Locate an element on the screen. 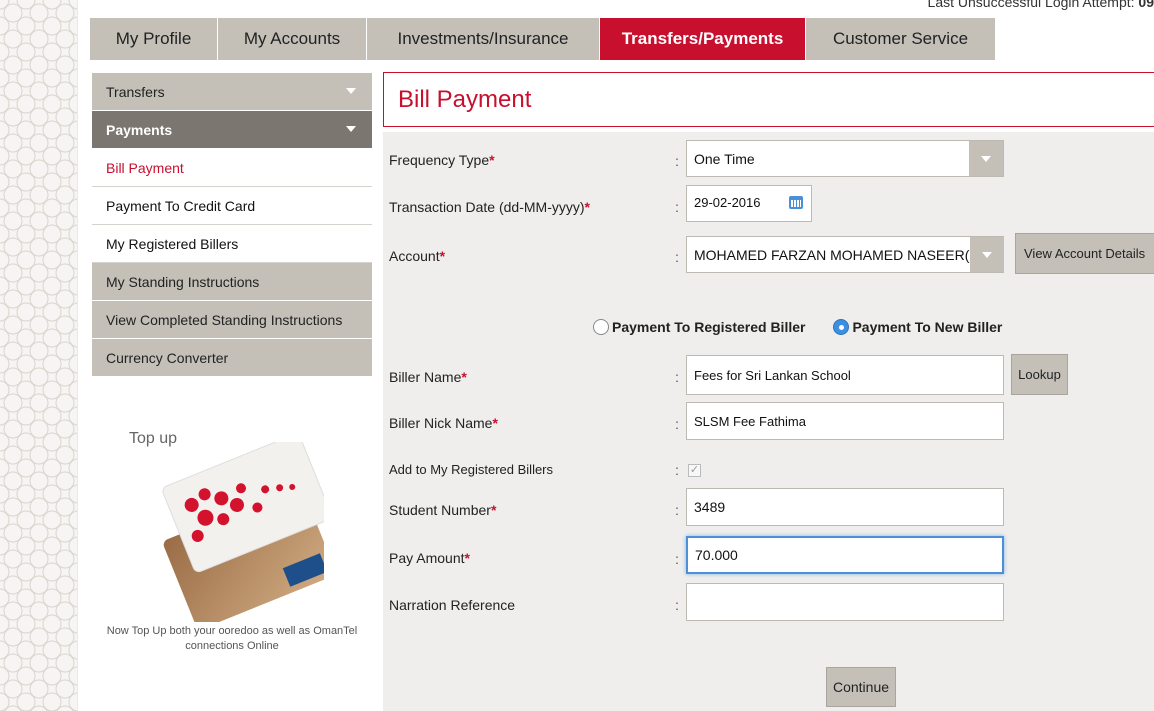 The height and width of the screenshot is (711, 1154). biller-name-input: Fees for Sri Lankan School is located at coordinates (845, 375).